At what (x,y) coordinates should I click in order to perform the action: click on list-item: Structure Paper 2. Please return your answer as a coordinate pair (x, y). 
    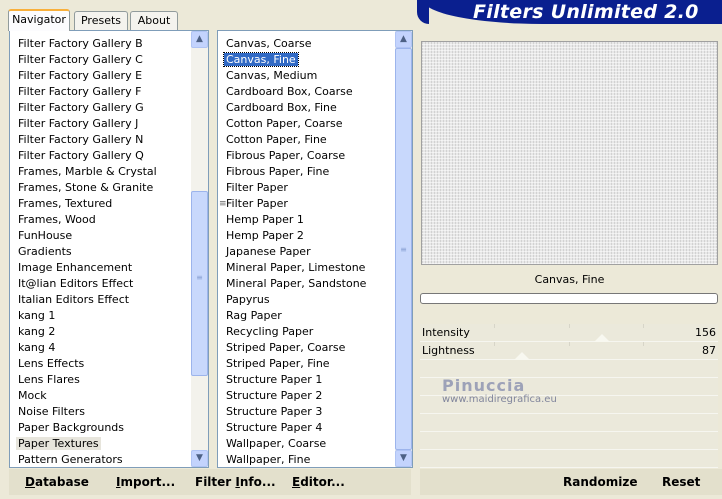
    Looking at the image, I should click on (308, 396).